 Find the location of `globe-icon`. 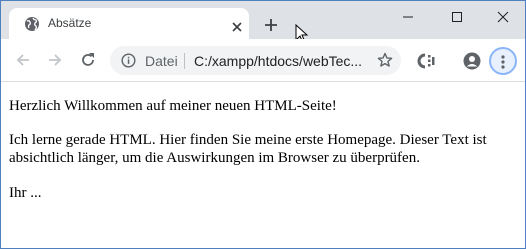

globe-icon is located at coordinates (32, 24).